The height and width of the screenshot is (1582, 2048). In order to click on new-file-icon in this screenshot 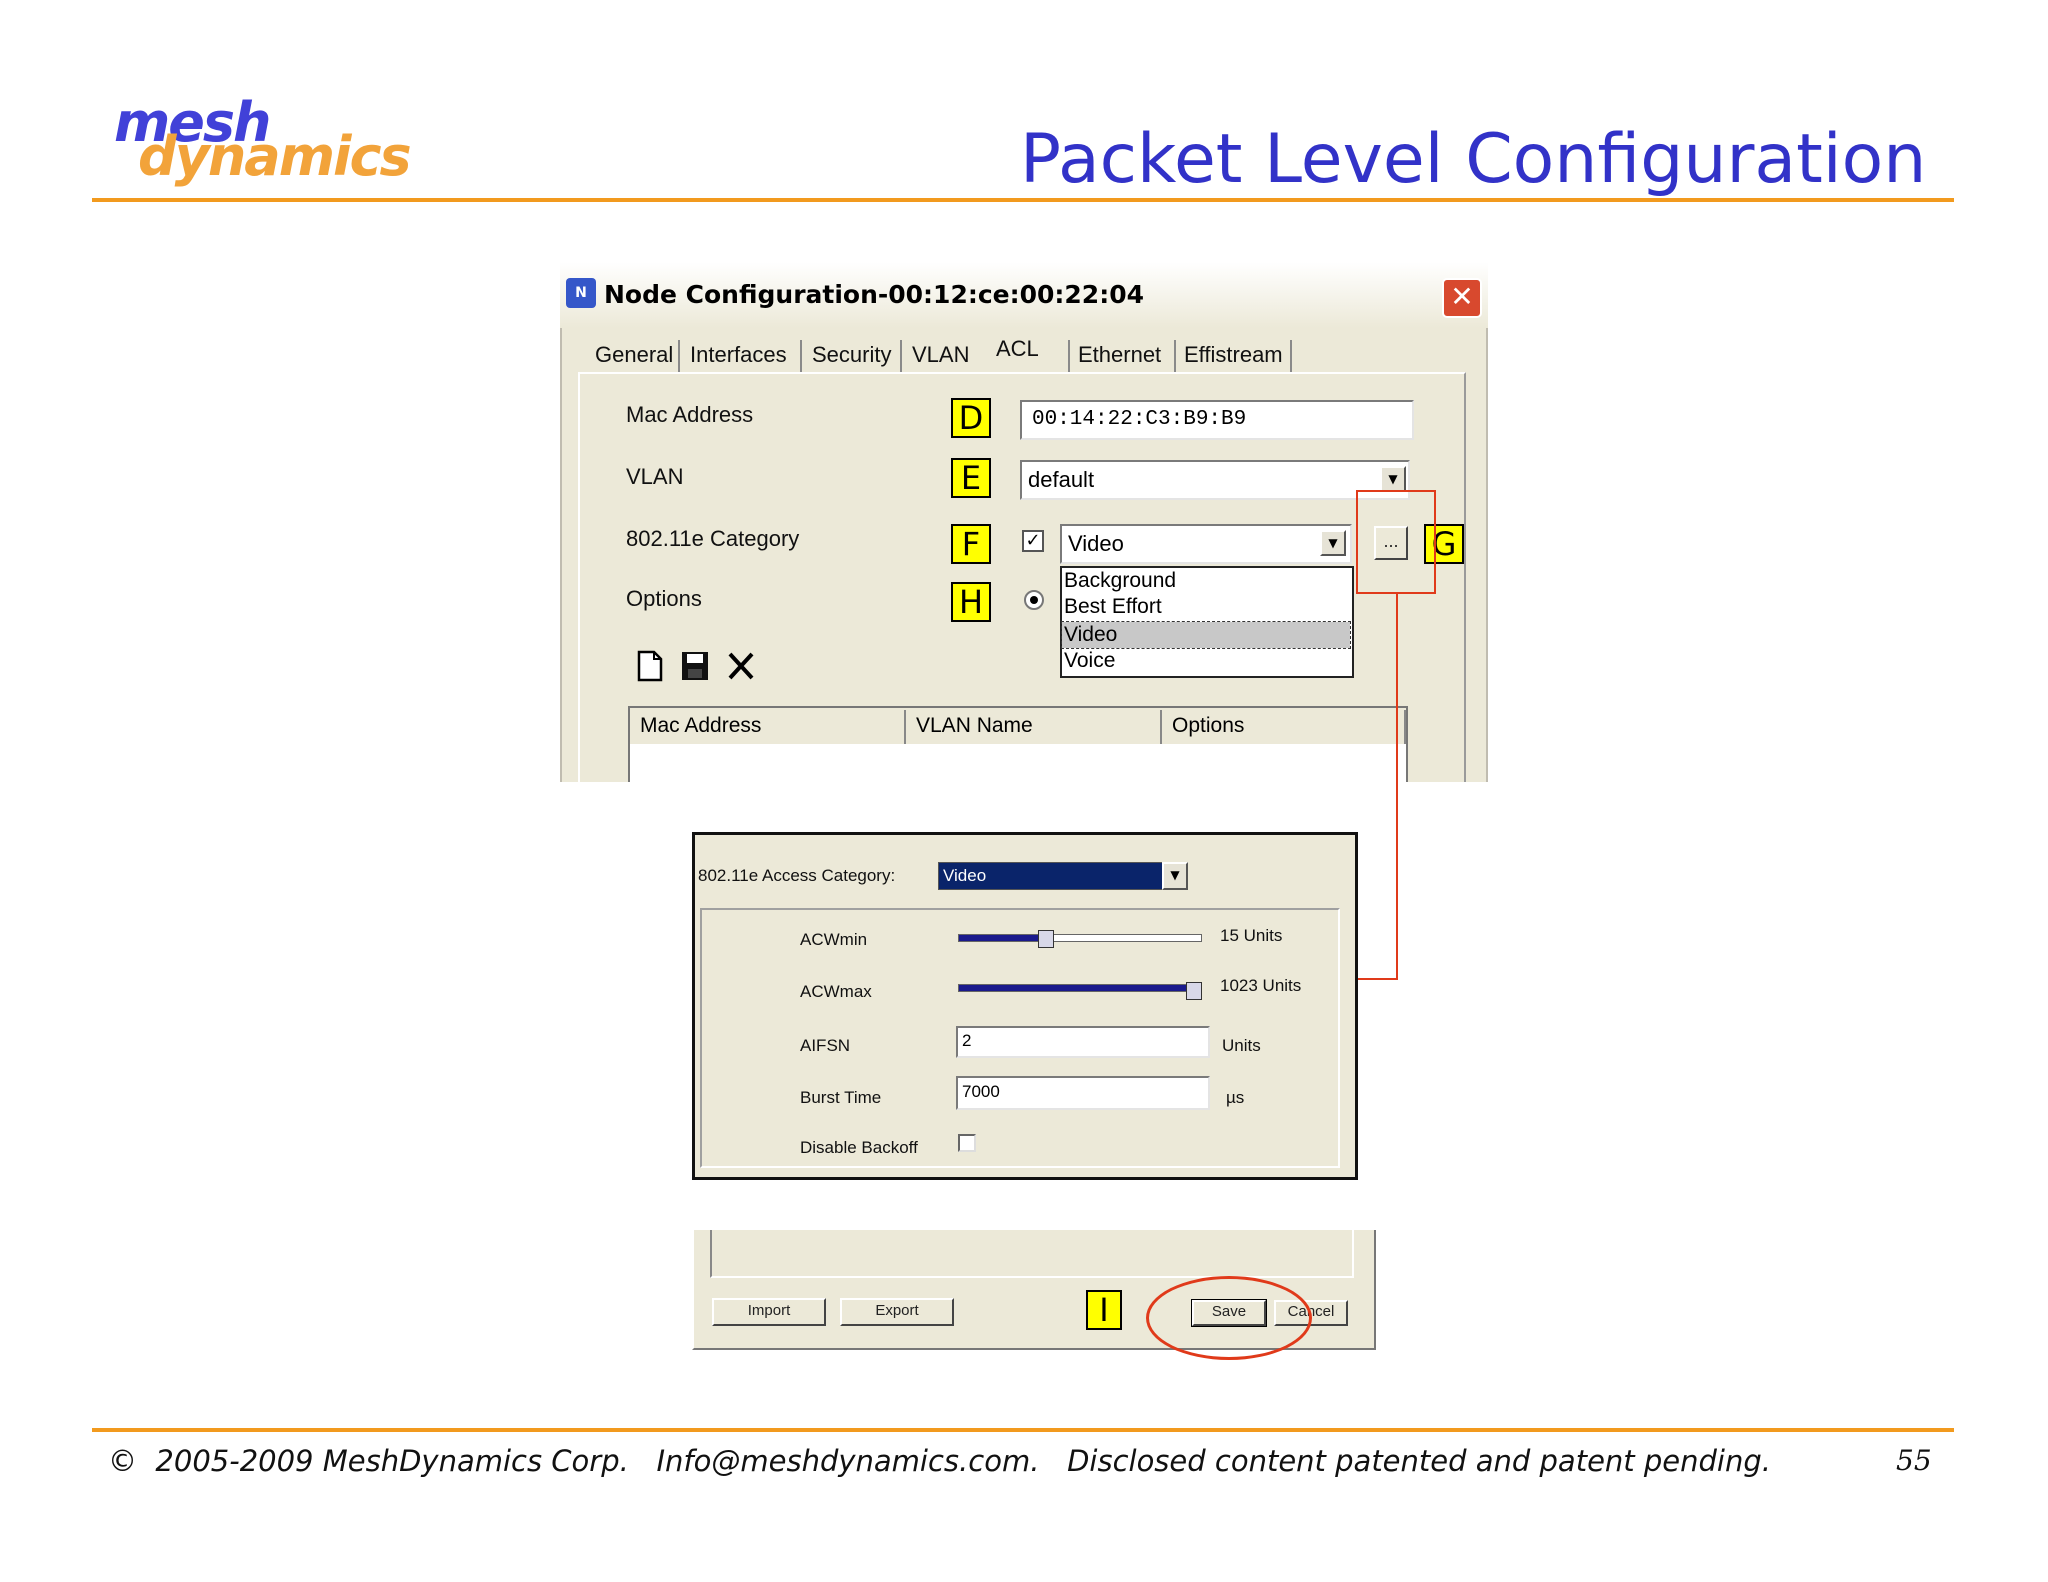, I will do `click(650, 666)`.